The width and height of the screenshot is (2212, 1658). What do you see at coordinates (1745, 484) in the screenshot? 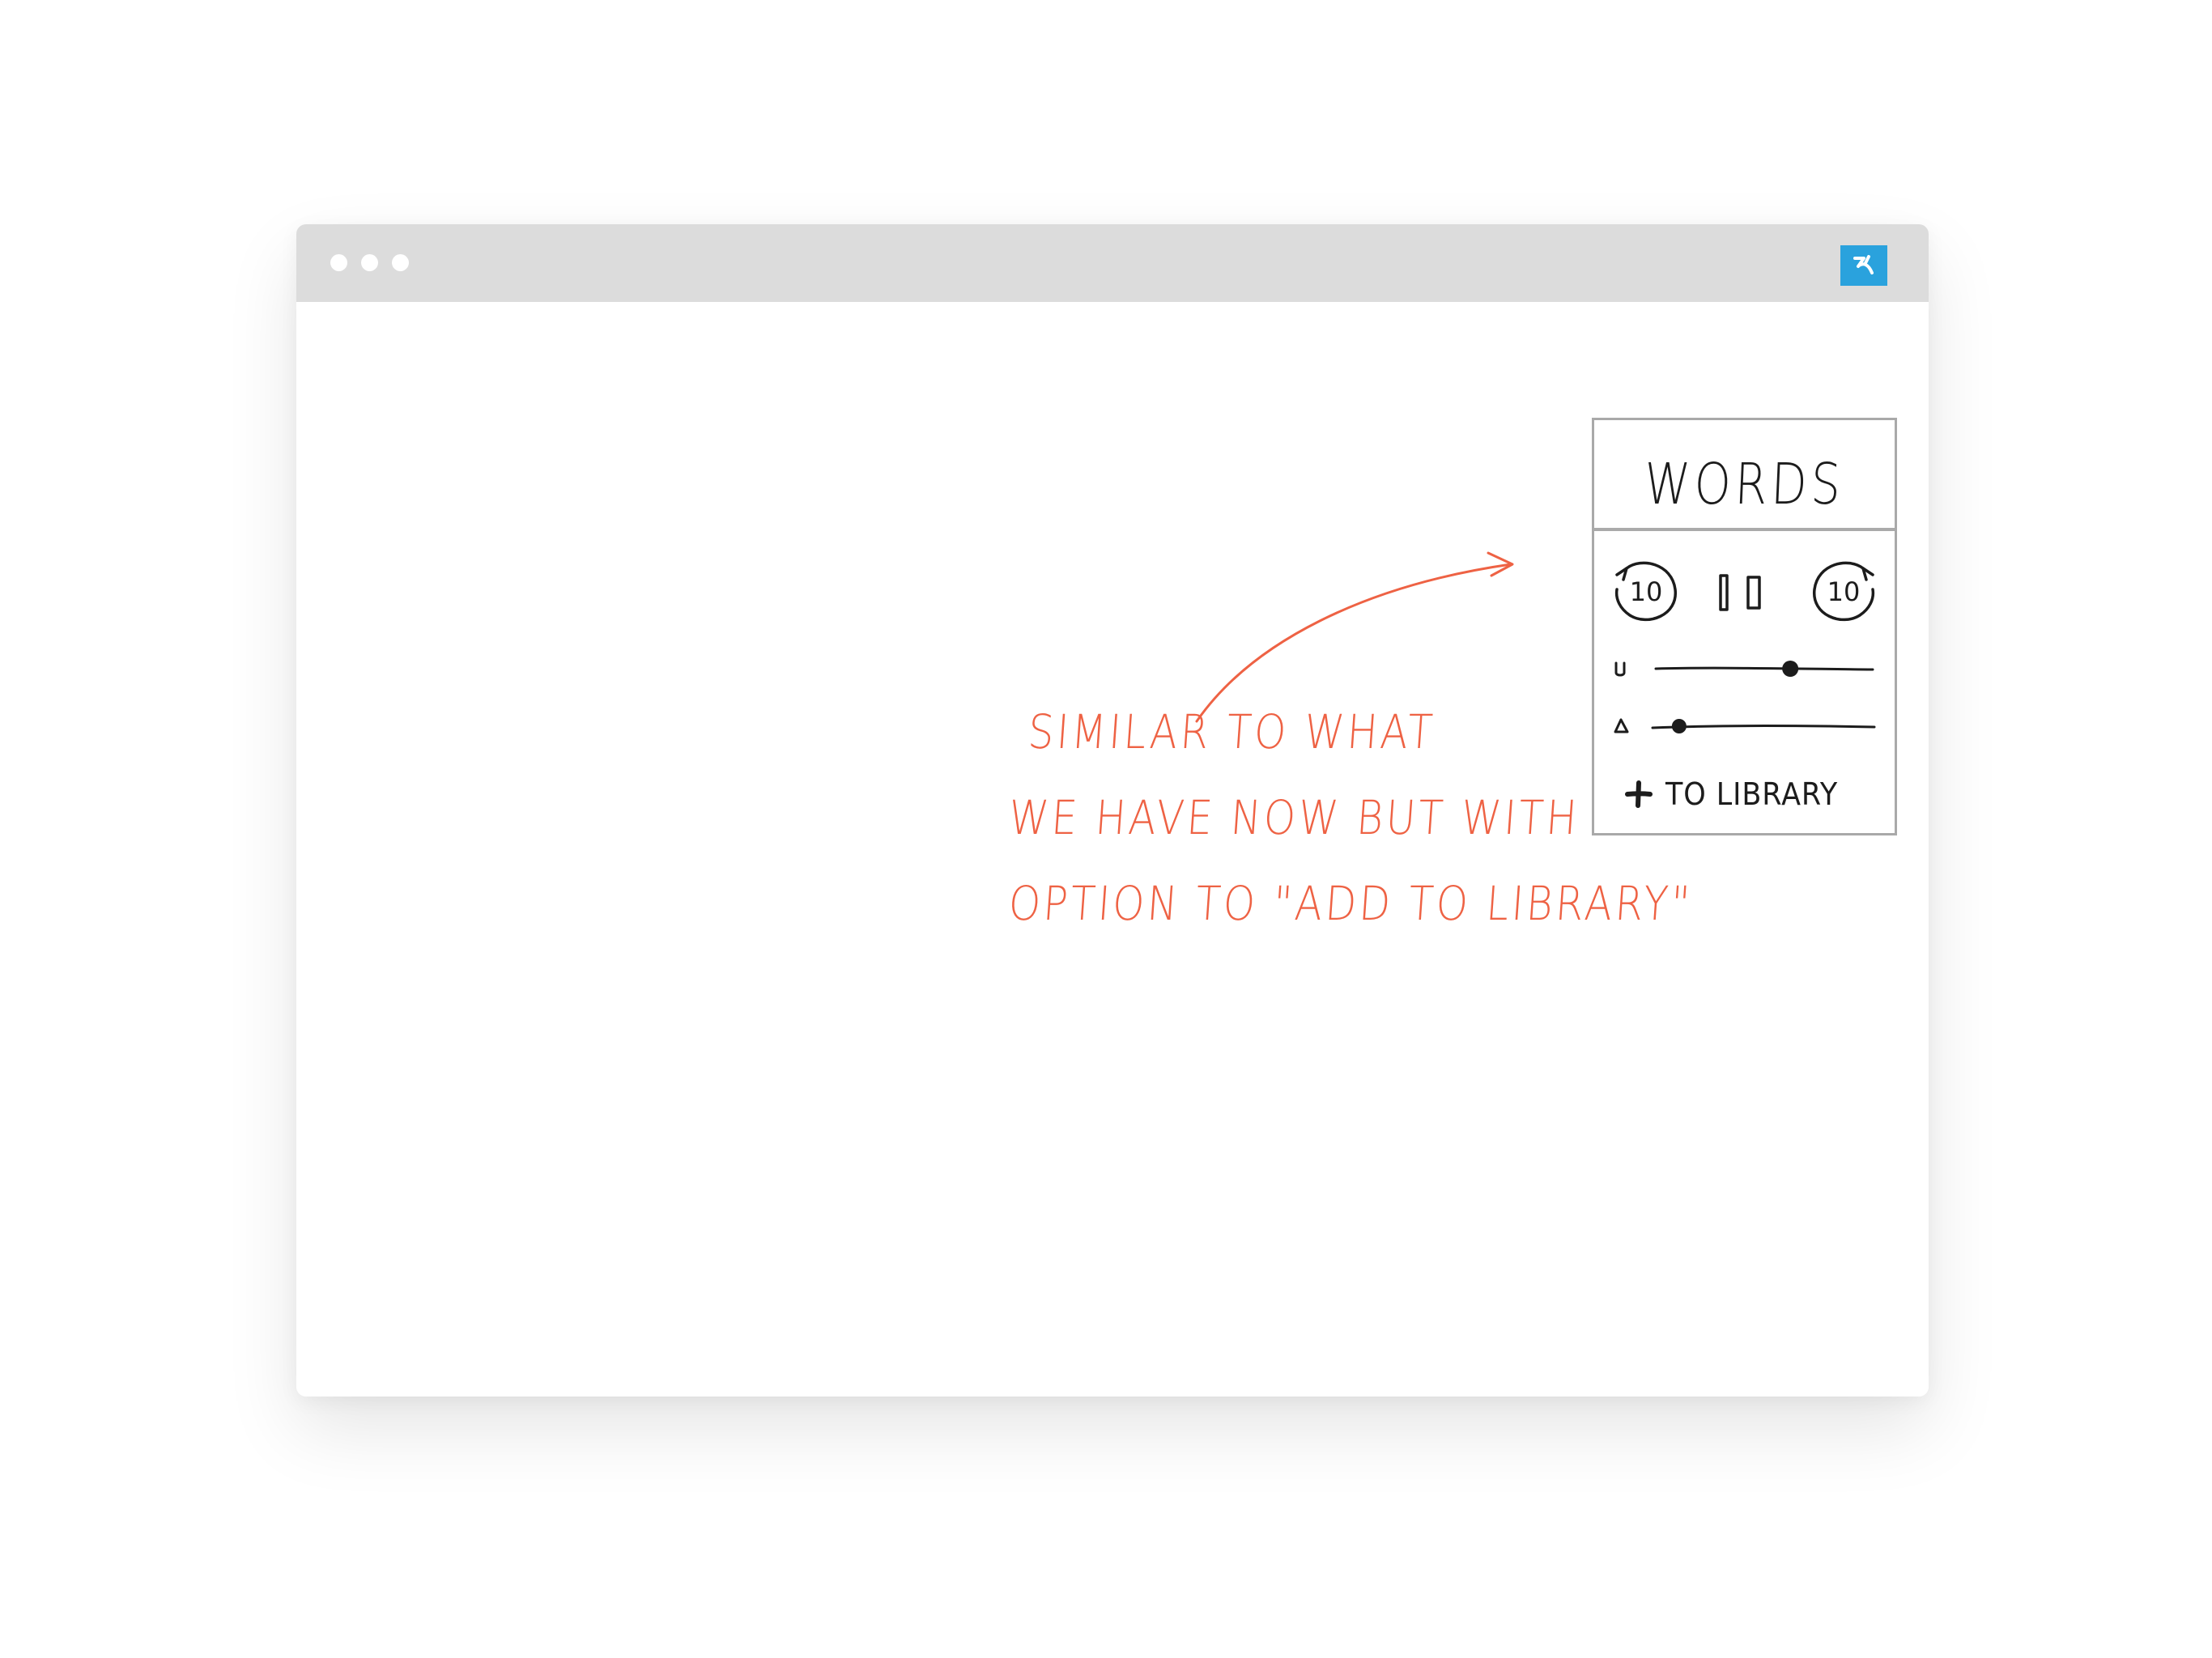
I see `widget-title: WORDS` at bounding box center [1745, 484].